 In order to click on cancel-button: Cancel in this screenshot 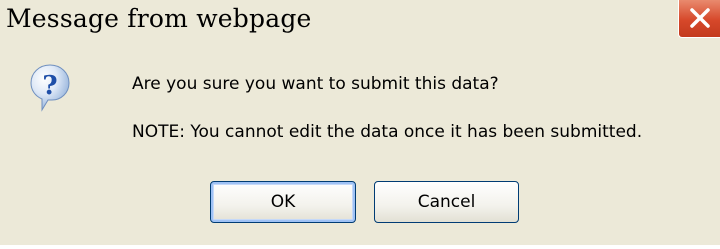, I will do `click(446, 202)`.